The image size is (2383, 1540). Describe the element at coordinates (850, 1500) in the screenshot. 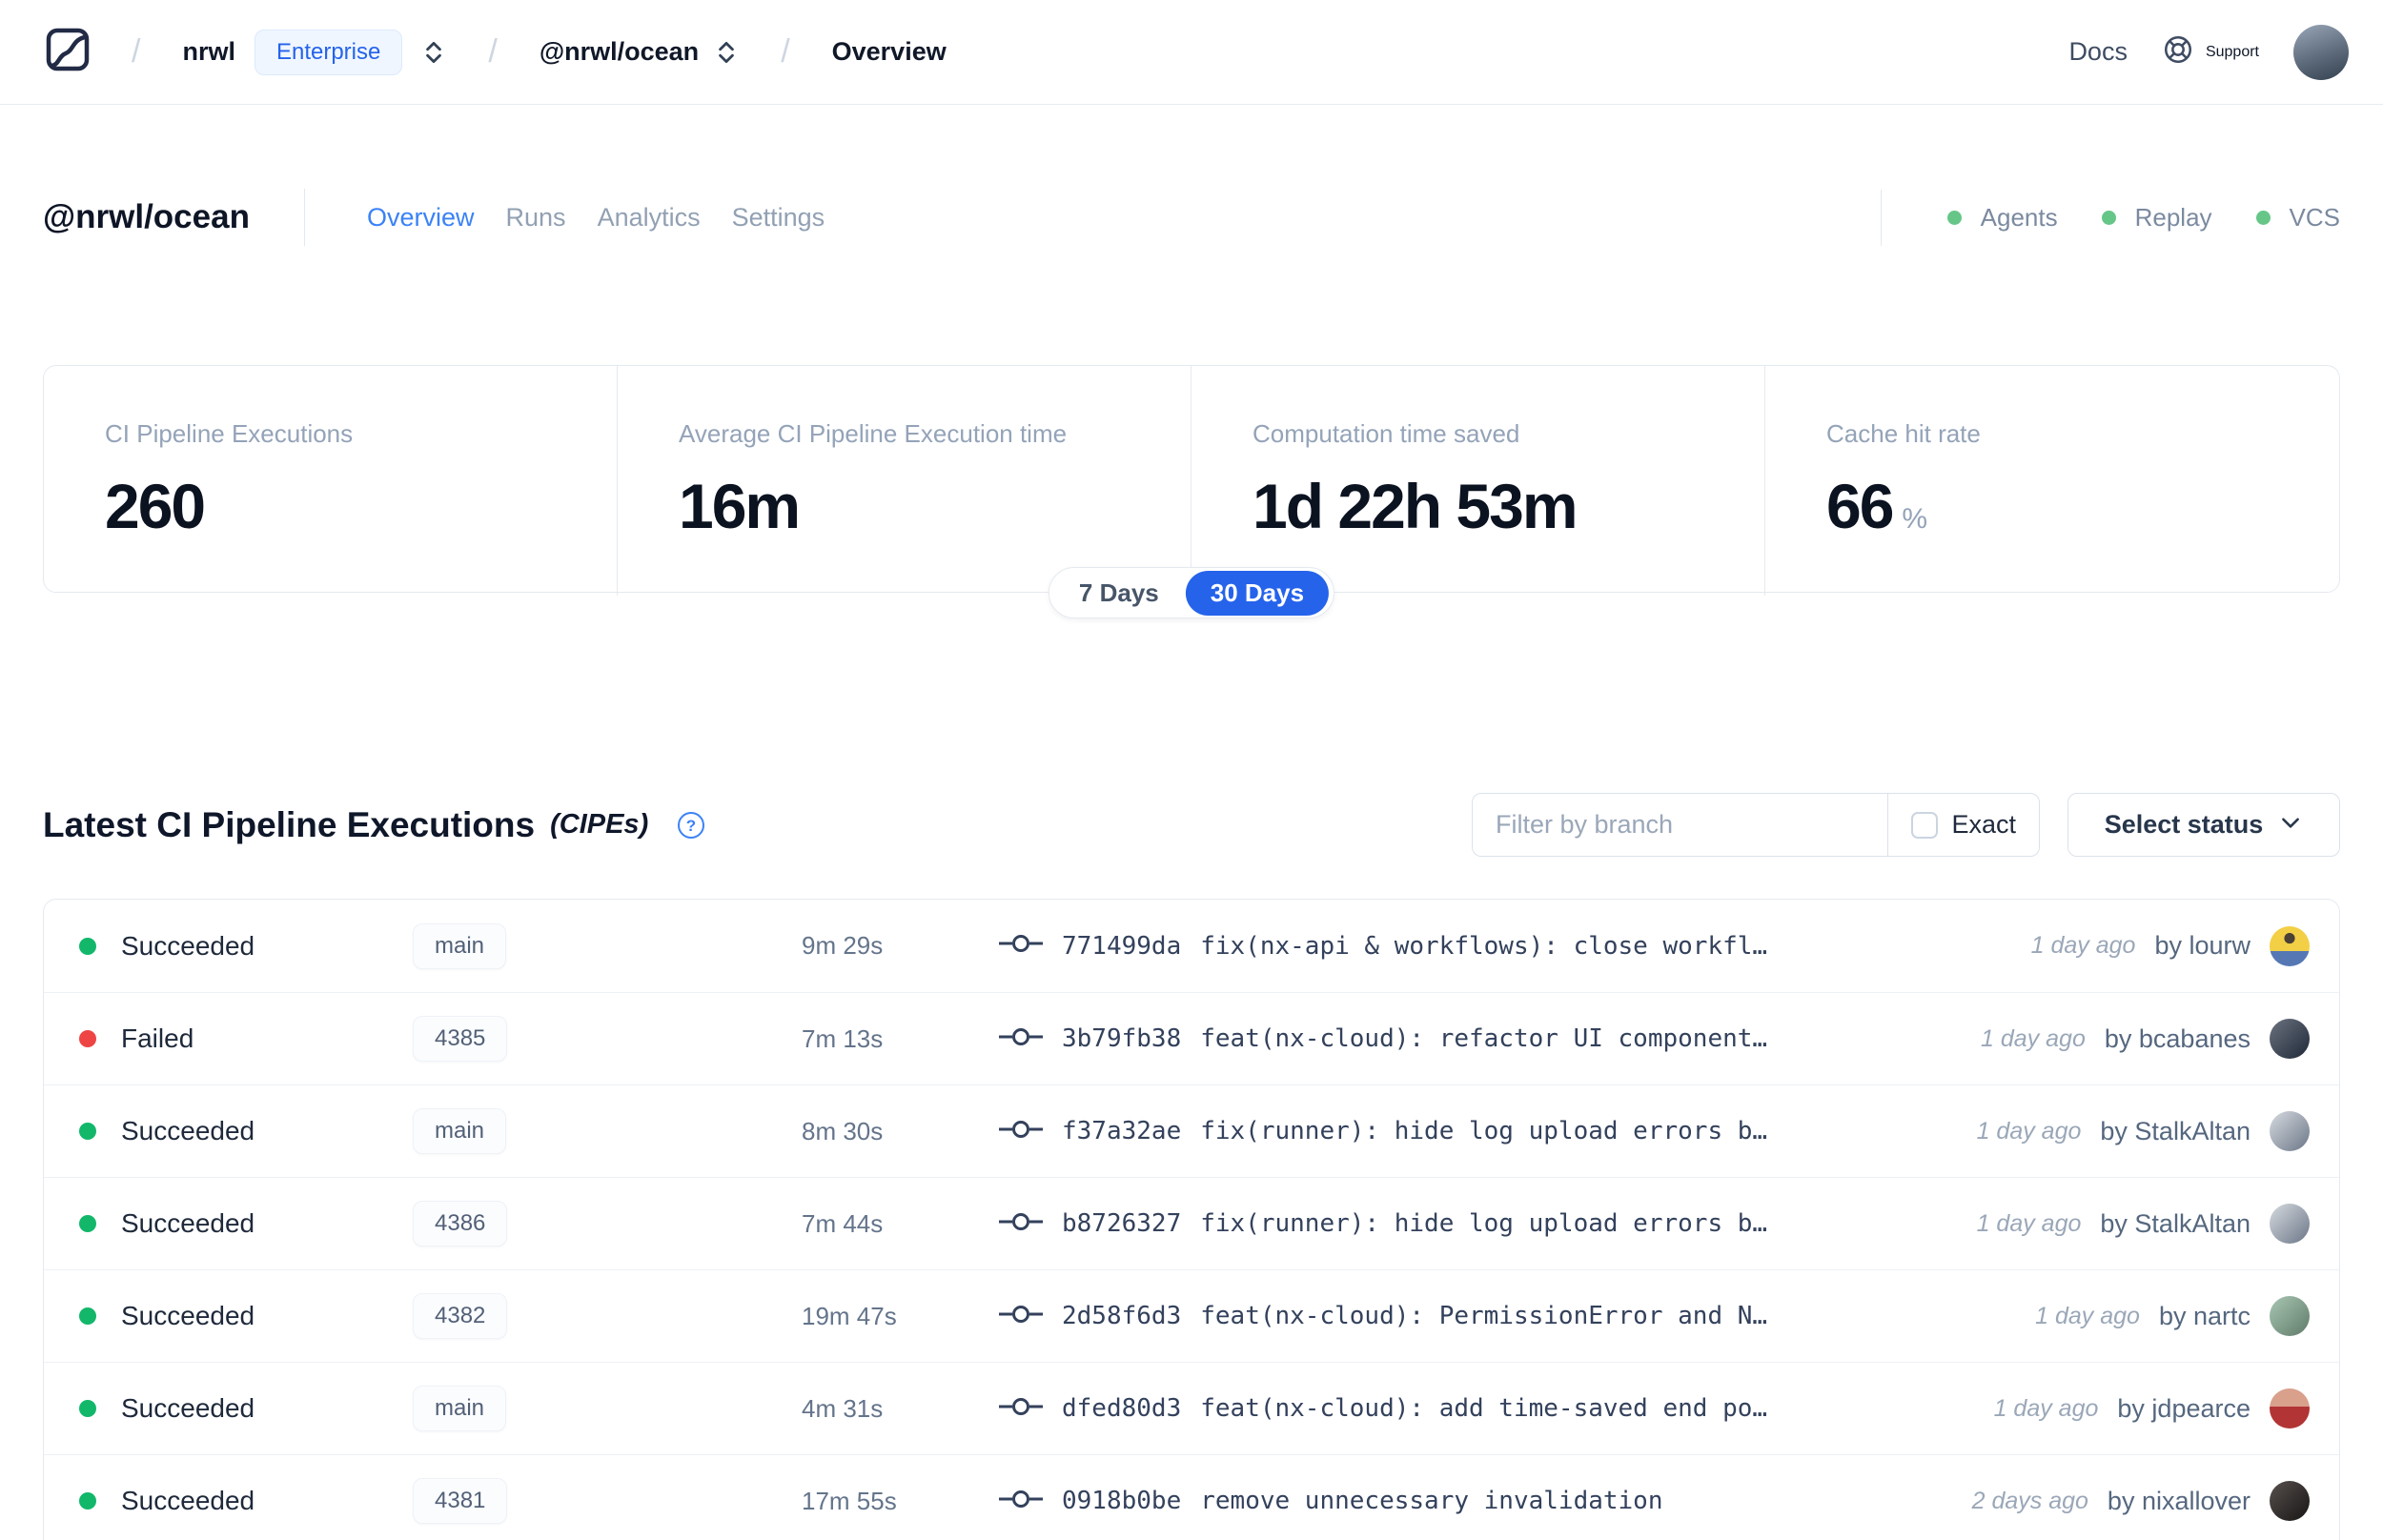

I see `duration-label: 17m 55s` at that location.